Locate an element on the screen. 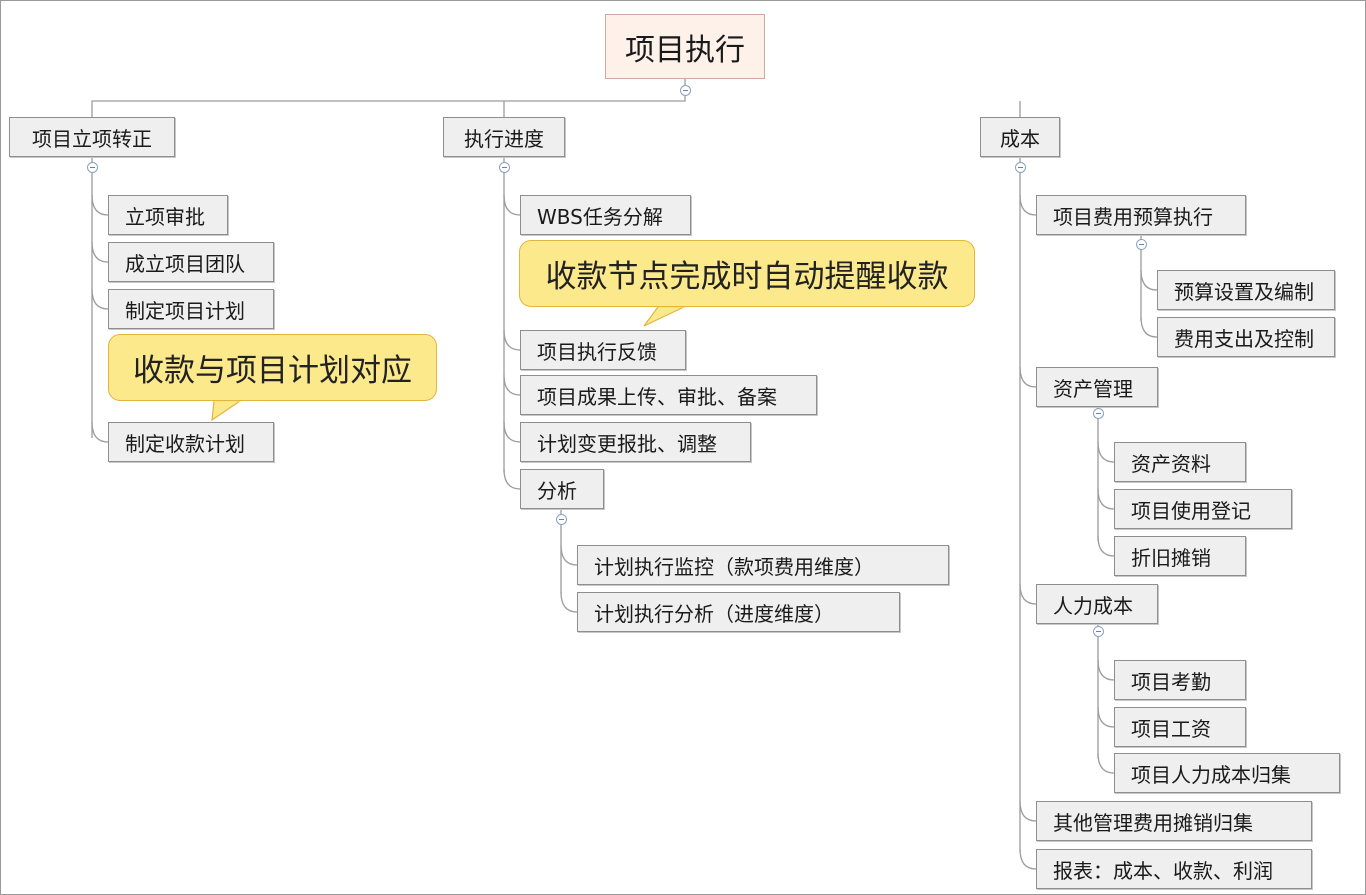  hr-node-label: 人力成本 is located at coordinates (1093, 605).